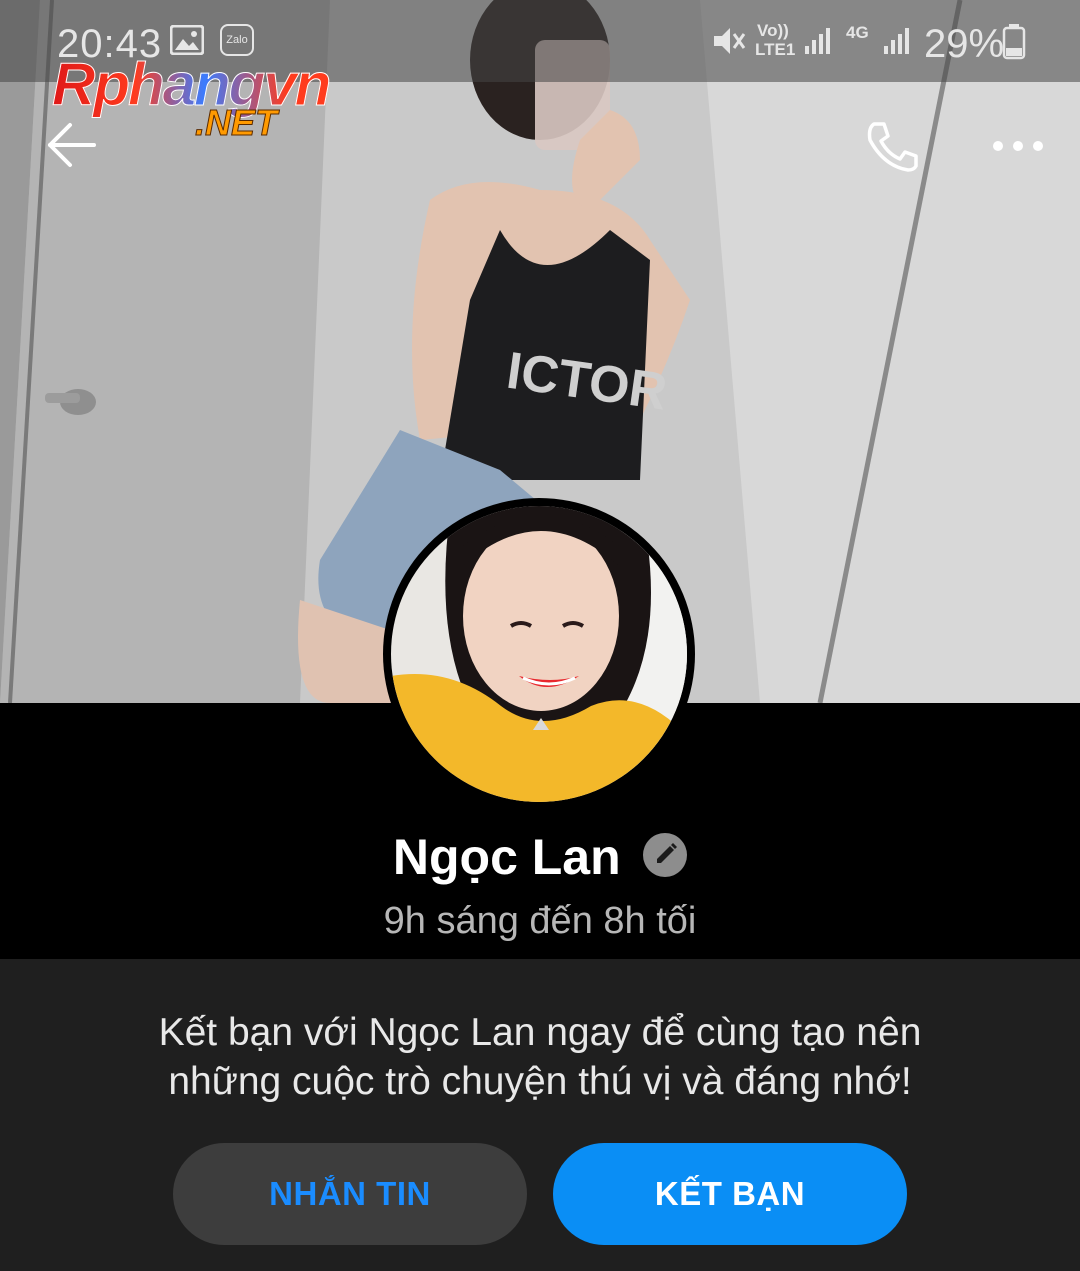 The height and width of the screenshot is (1271, 1080). Describe the element at coordinates (775, 49) in the screenshot. I see `lte-label: LTE1` at that location.